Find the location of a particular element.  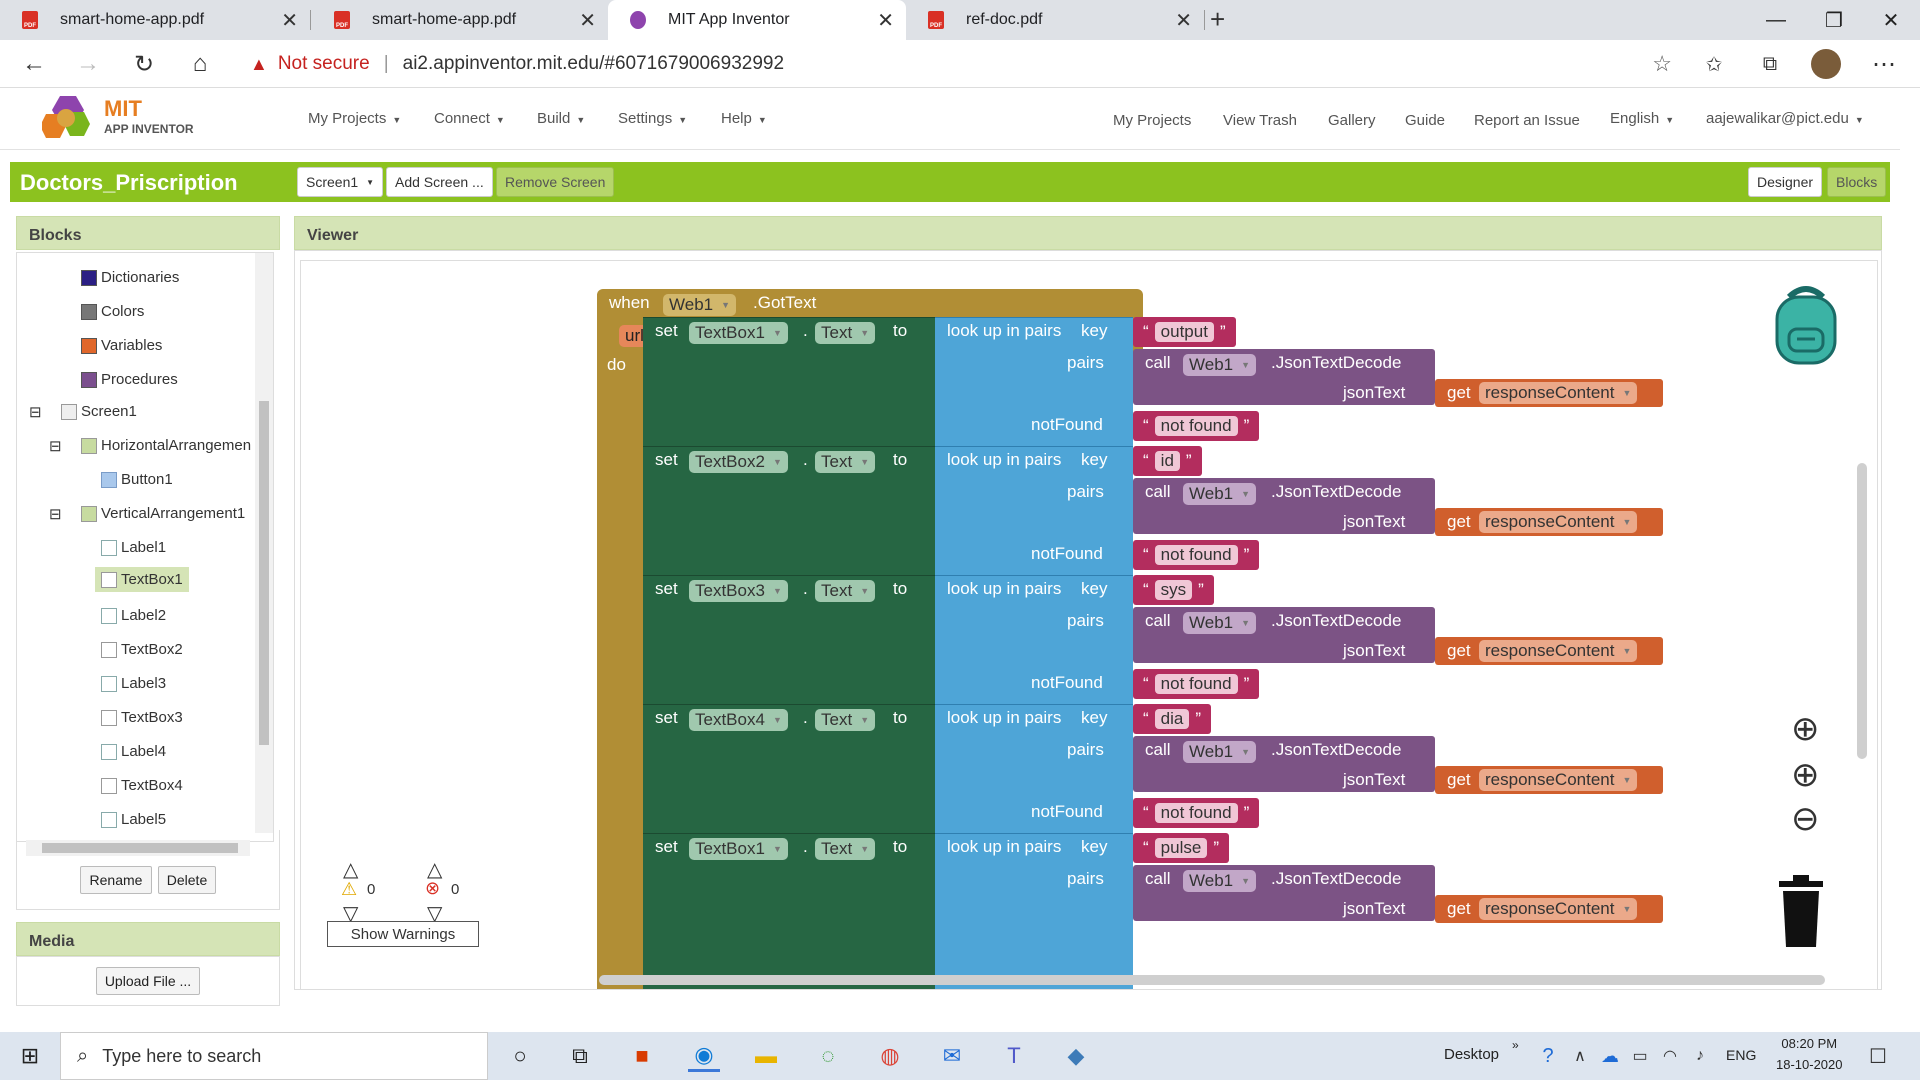

link-guide: Guide is located at coordinates (1425, 120).